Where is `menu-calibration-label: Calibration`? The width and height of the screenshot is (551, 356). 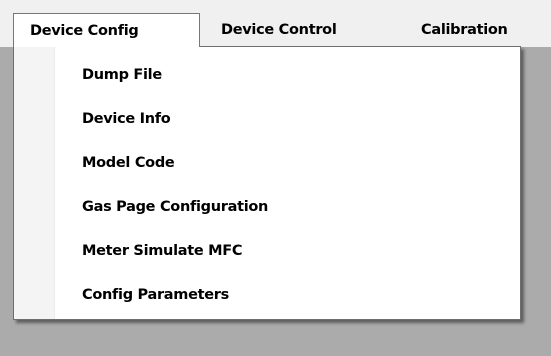 menu-calibration-label: Calibration is located at coordinates (464, 30).